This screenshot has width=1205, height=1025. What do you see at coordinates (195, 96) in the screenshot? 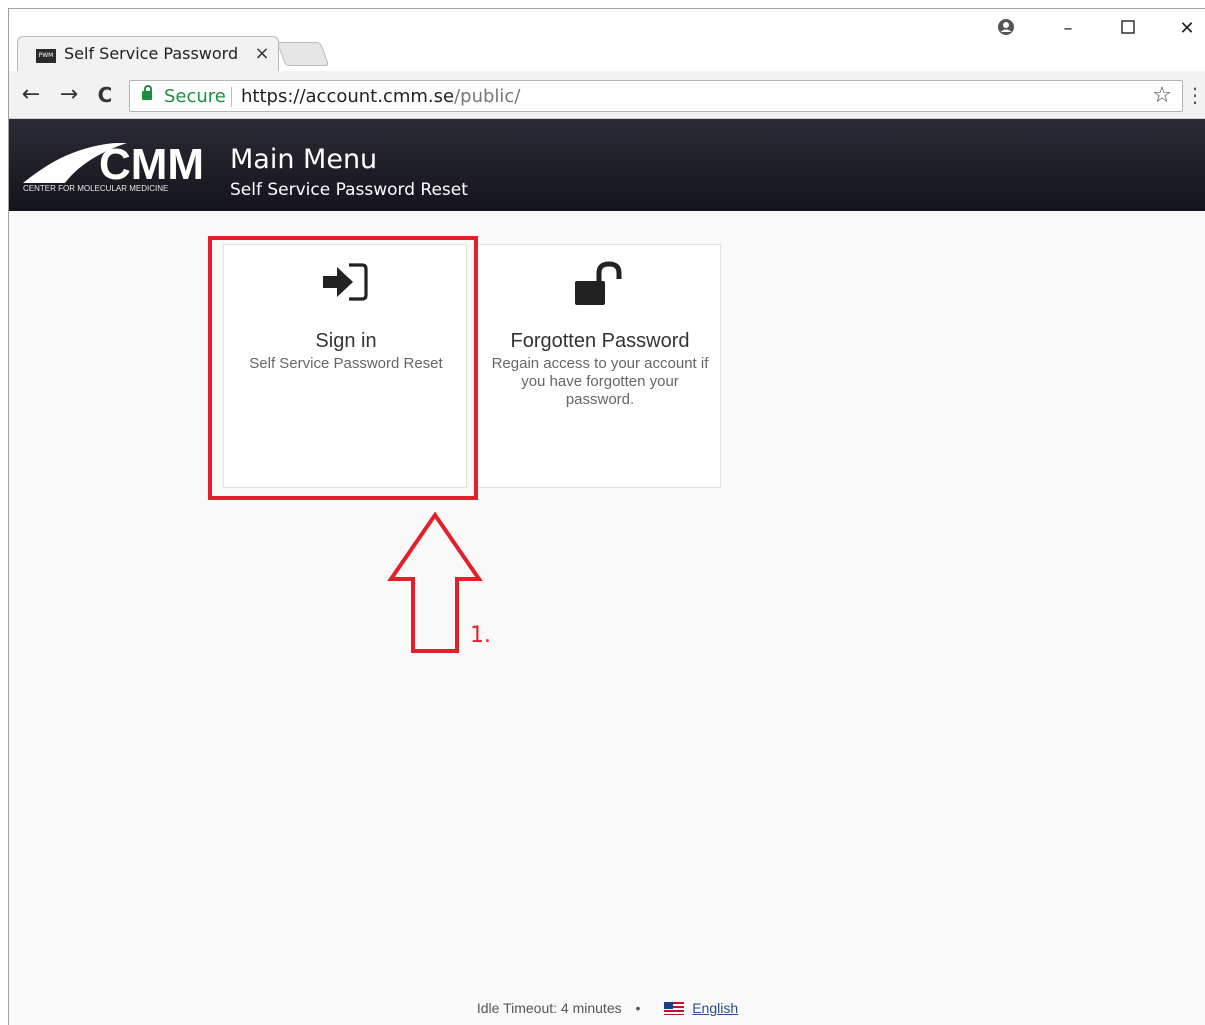
I see `secure-label: Secure` at bounding box center [195, 96].